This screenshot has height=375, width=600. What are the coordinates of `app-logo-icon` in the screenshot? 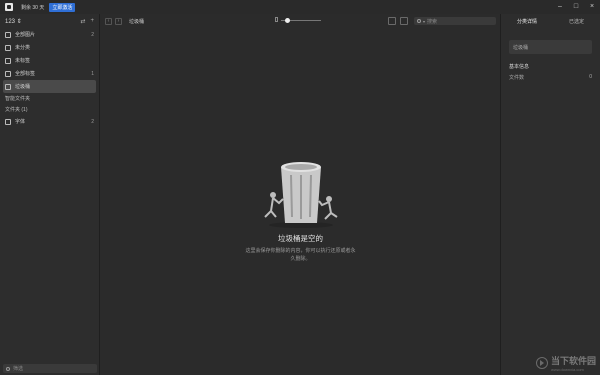 It's located at (9, 7).